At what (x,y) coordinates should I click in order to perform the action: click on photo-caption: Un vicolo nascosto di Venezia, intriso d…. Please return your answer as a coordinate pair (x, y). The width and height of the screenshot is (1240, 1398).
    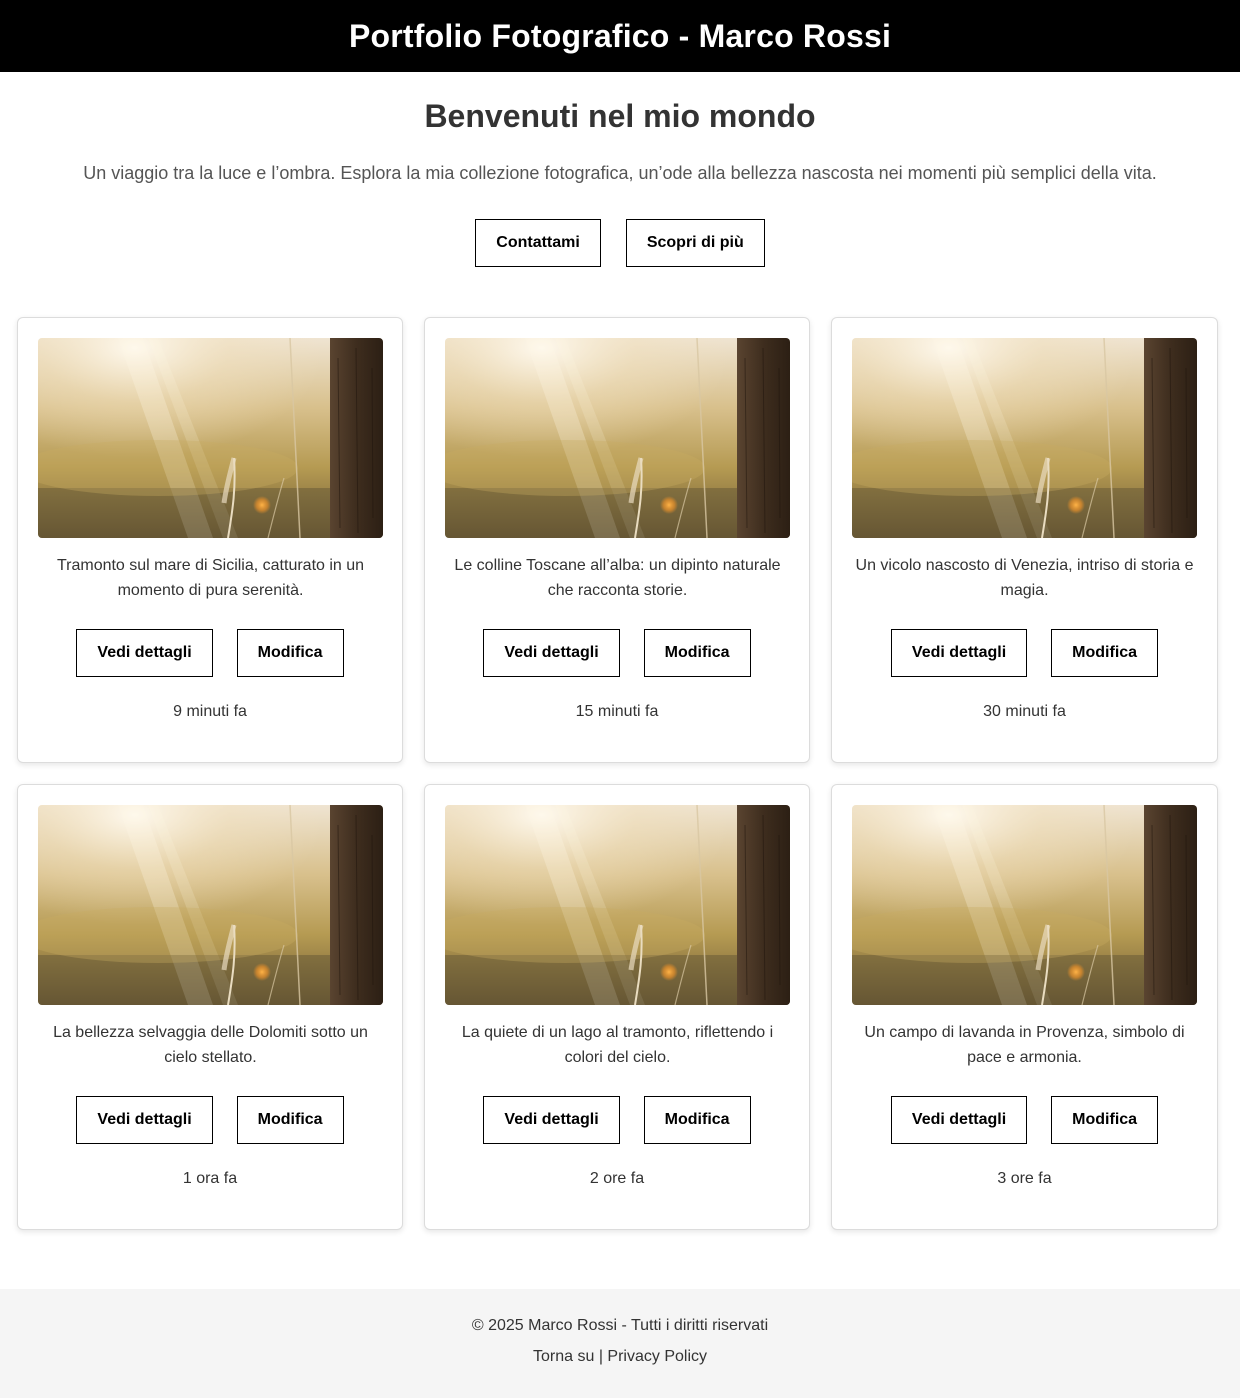
    Looking at the image, I should click on (1024, 578).